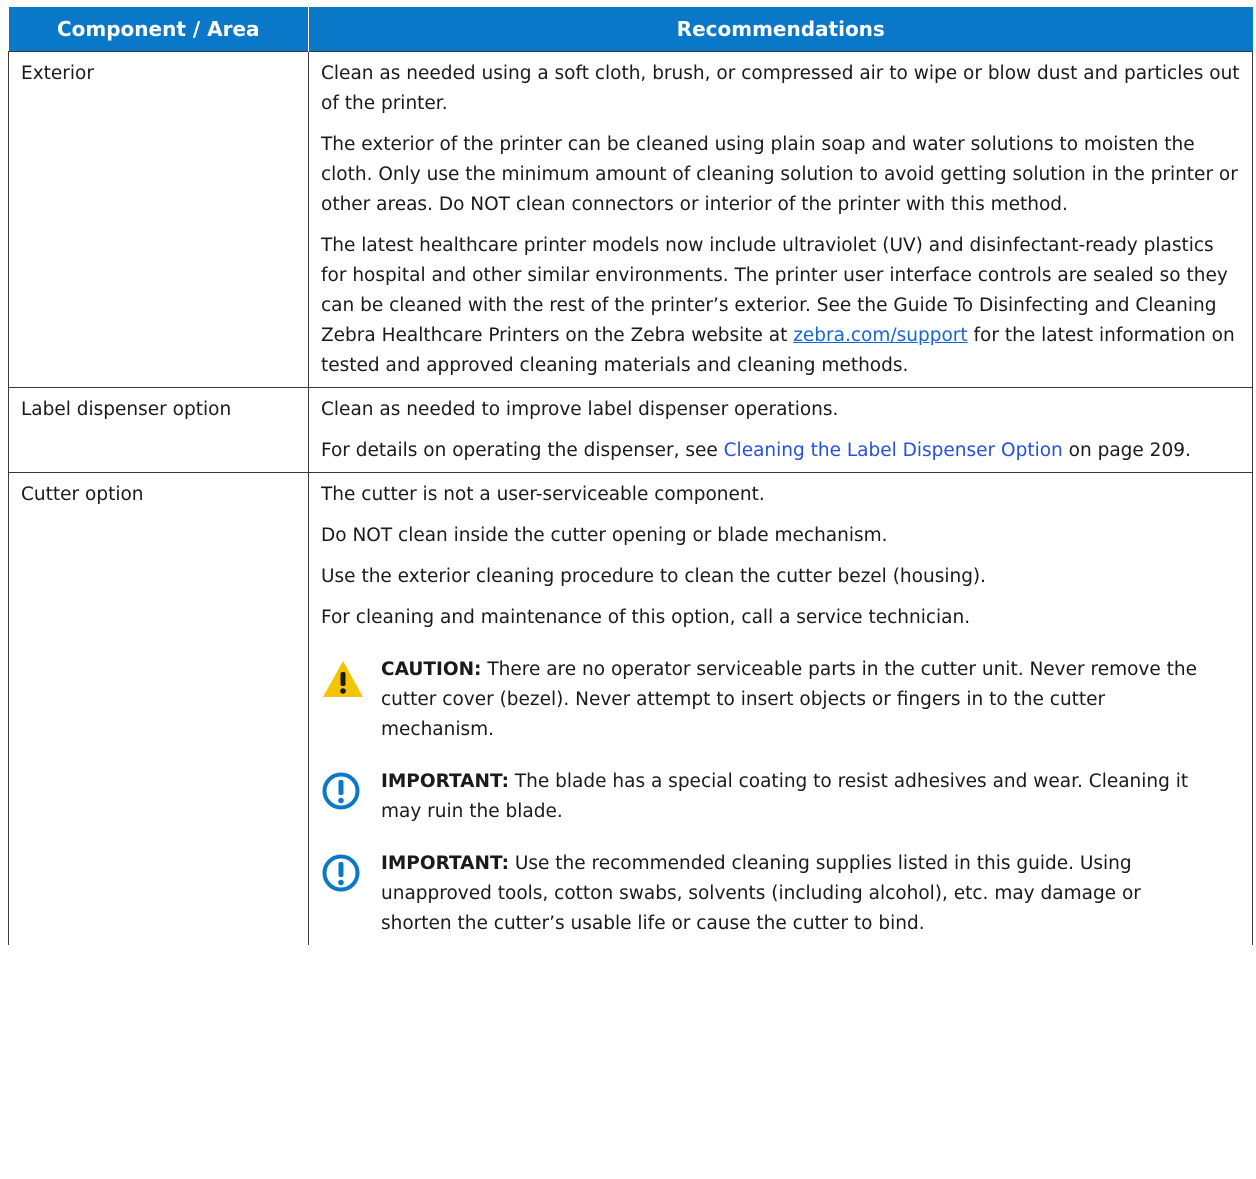 The width and height of the screenshot is (1256, 1179). Describe the element at coordinates (880, 335) in the screenshot. I see `zebra-support-link: zebra.com/support` at that location.